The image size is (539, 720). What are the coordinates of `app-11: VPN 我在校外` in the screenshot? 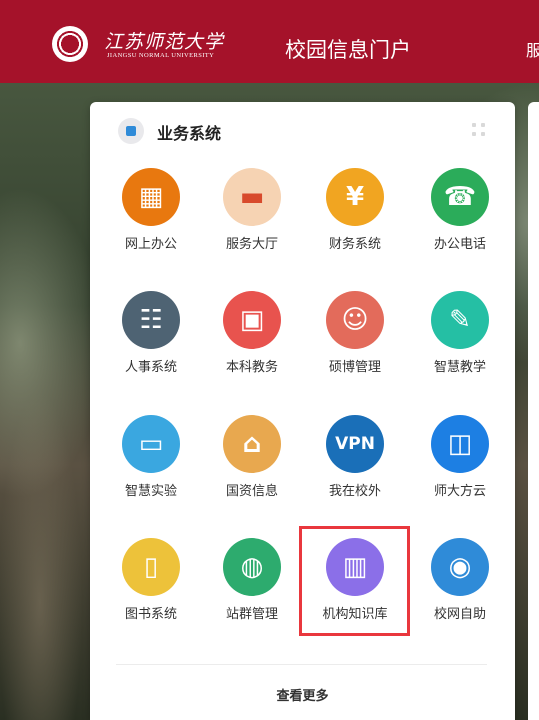 It's located at (355, 457).